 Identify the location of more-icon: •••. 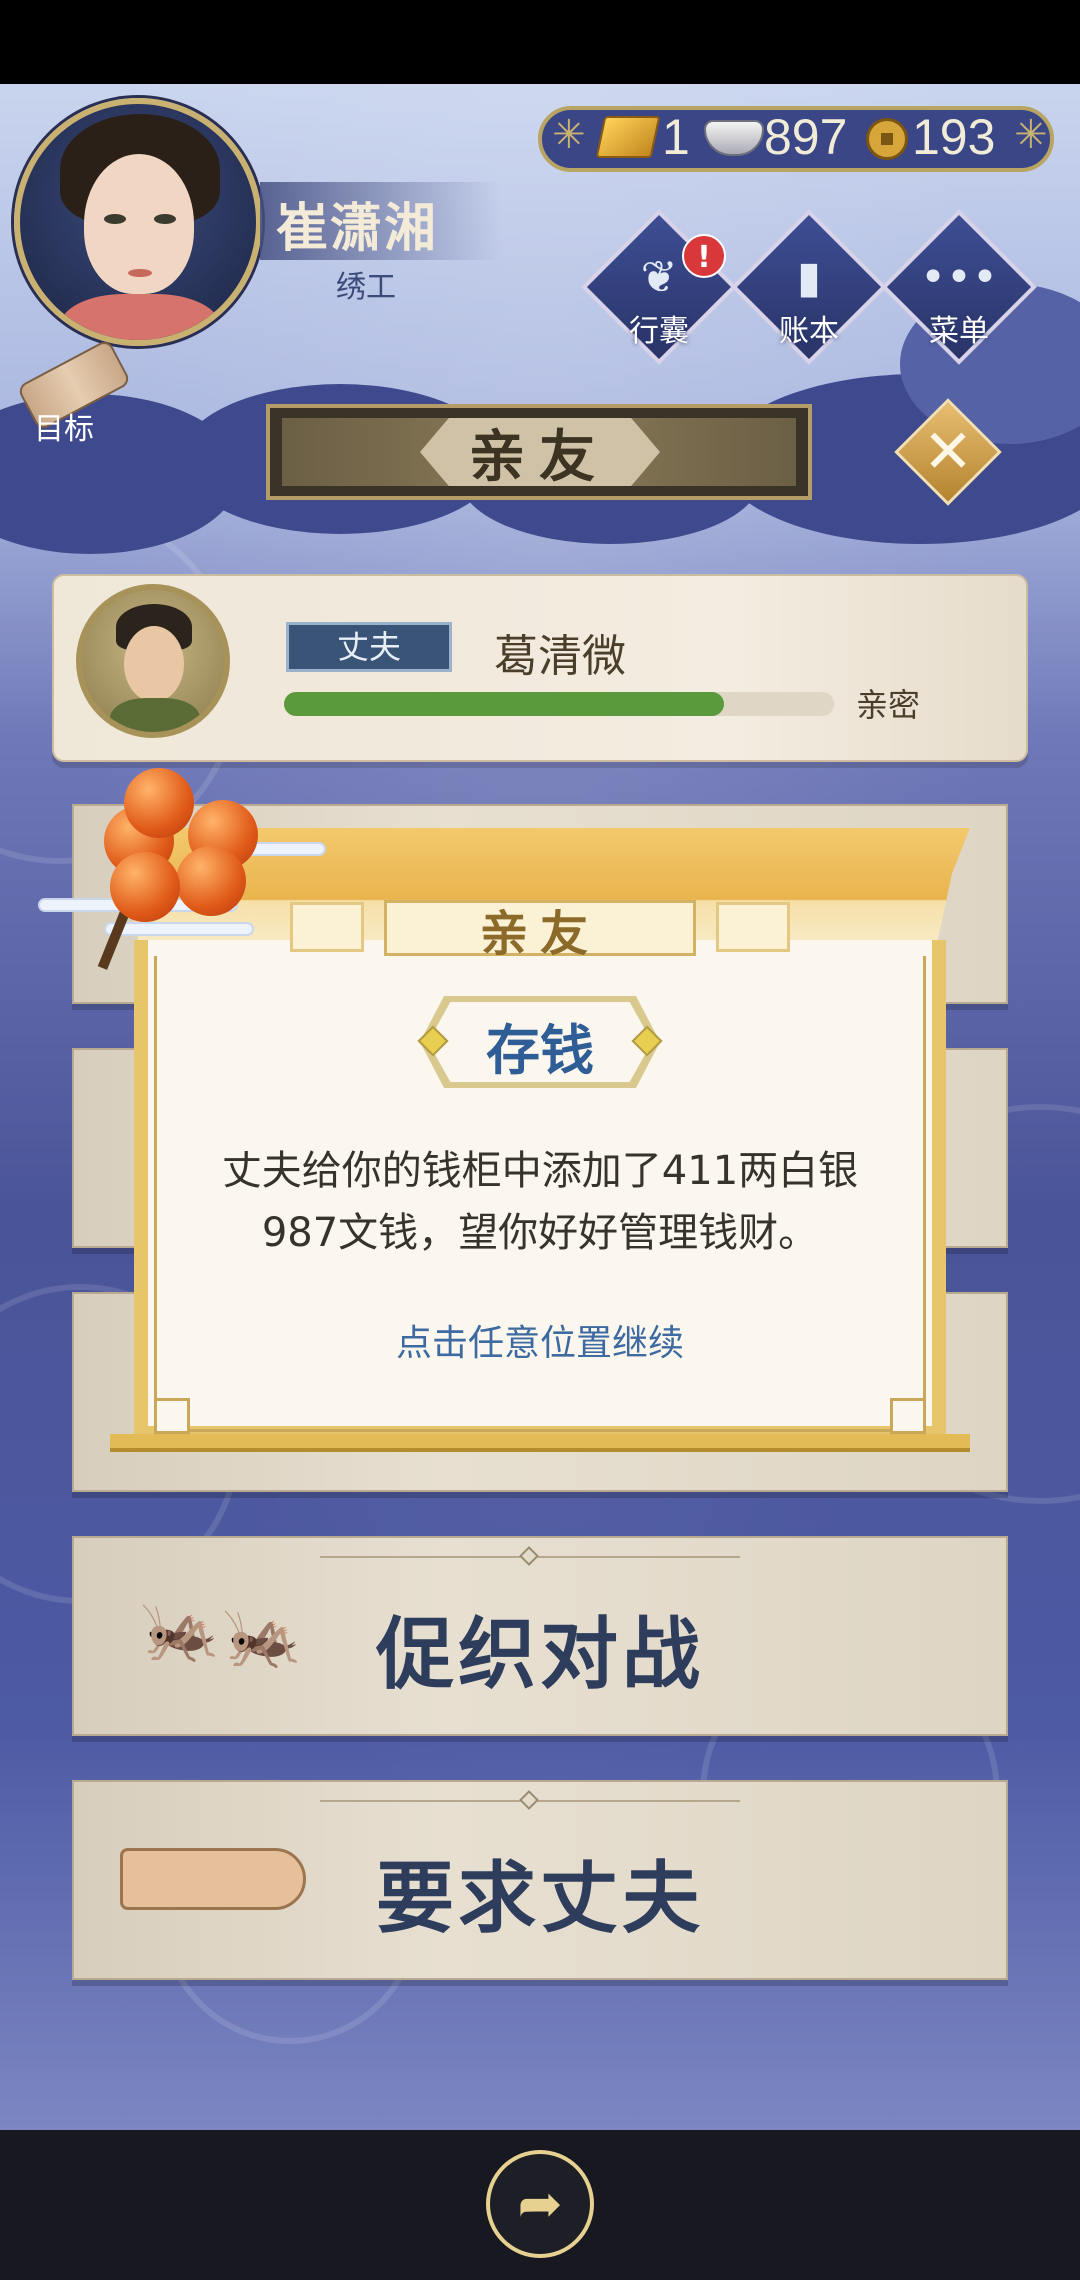
(959, 277).